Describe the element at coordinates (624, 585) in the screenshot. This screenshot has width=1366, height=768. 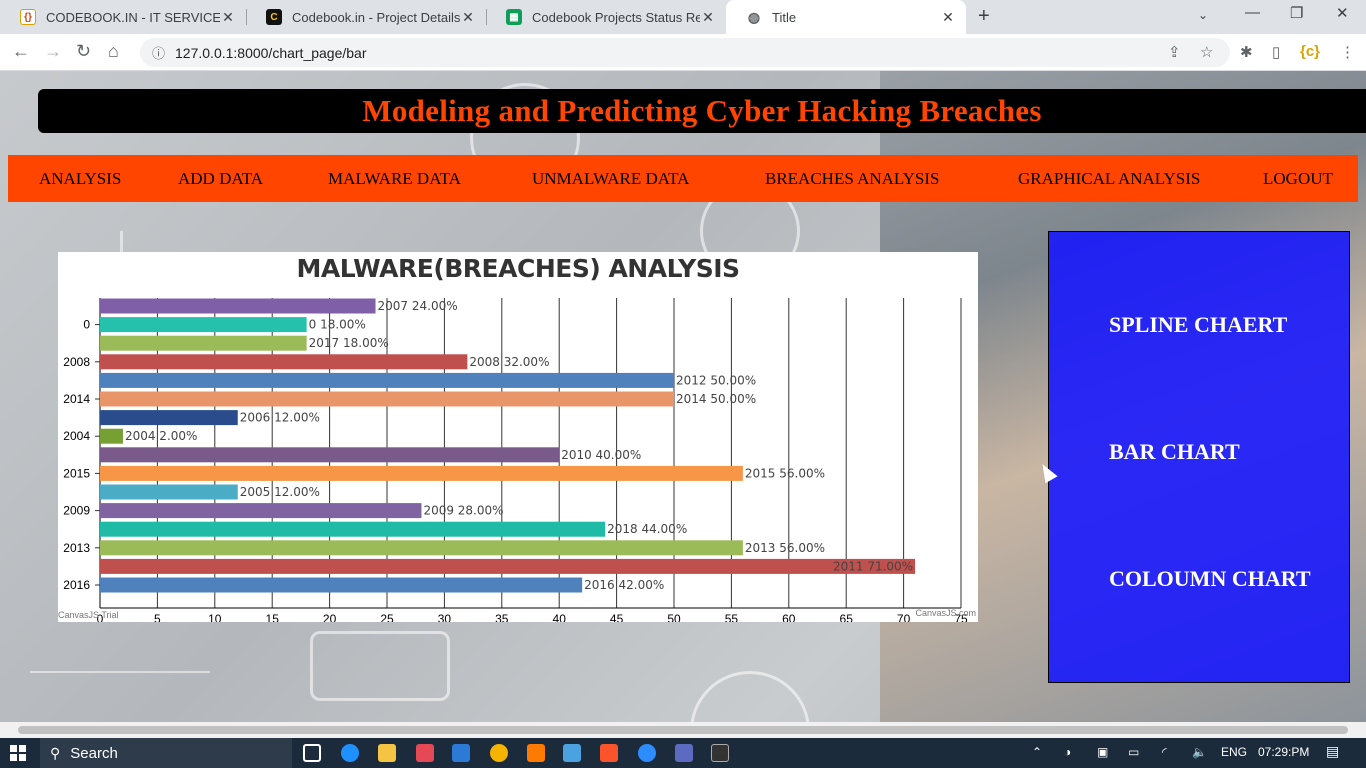
I see `bar-data-label: 2016 42.00%` at that location.